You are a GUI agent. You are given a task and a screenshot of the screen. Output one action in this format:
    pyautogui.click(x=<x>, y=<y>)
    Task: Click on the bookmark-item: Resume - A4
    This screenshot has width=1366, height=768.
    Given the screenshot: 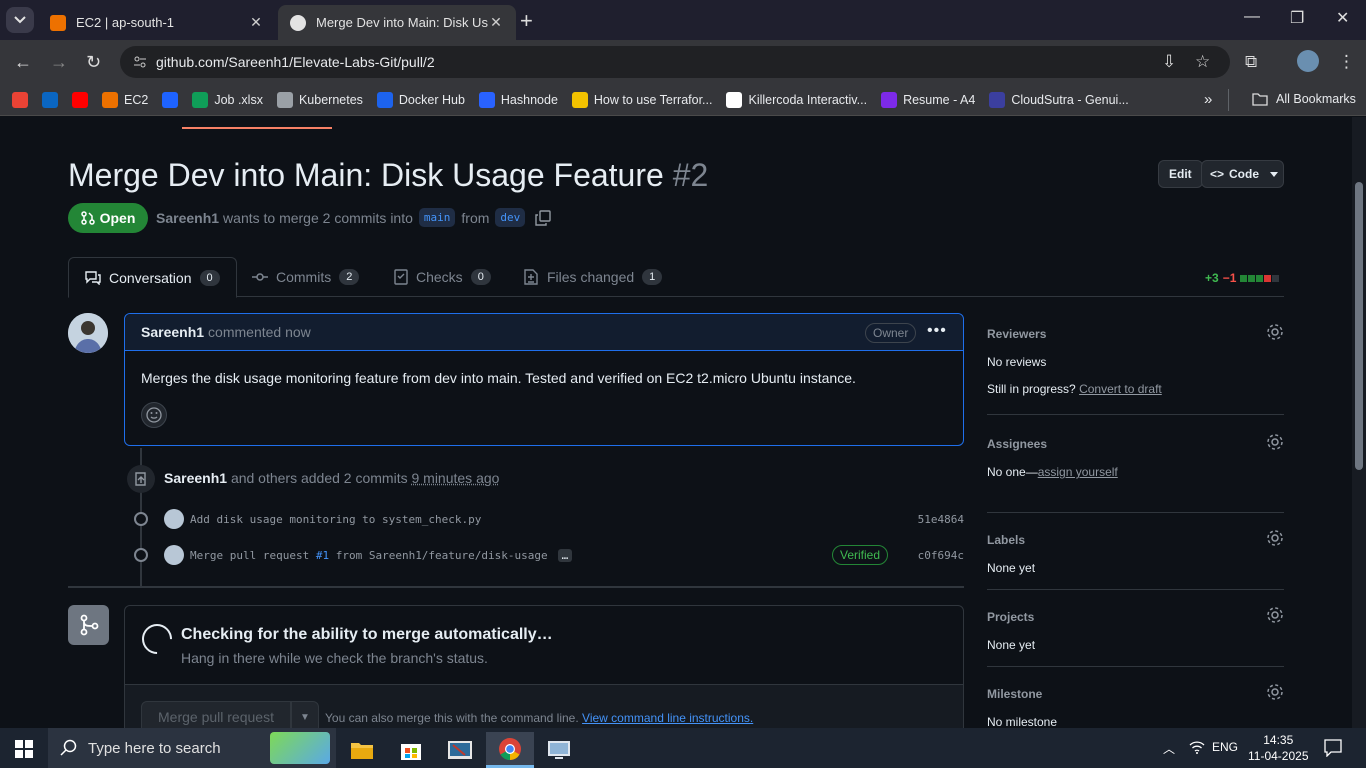 What is the action you would take?
    pyautogui.click(x=928, y=99)
    